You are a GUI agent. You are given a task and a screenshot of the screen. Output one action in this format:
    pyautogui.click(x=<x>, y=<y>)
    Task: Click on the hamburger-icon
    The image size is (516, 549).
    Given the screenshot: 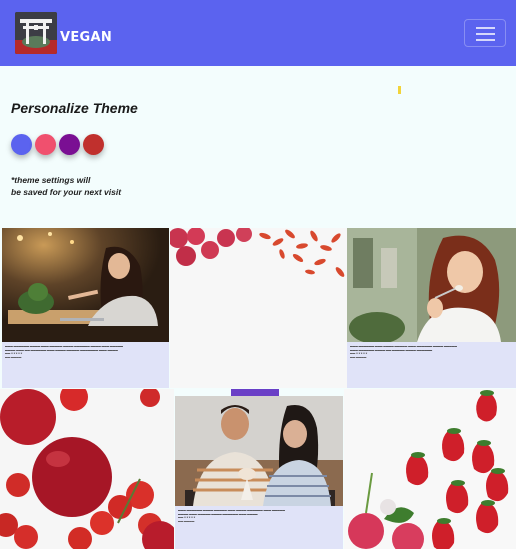 What is the action you would take?
    pyautogui.click(x=485, y=33)
    